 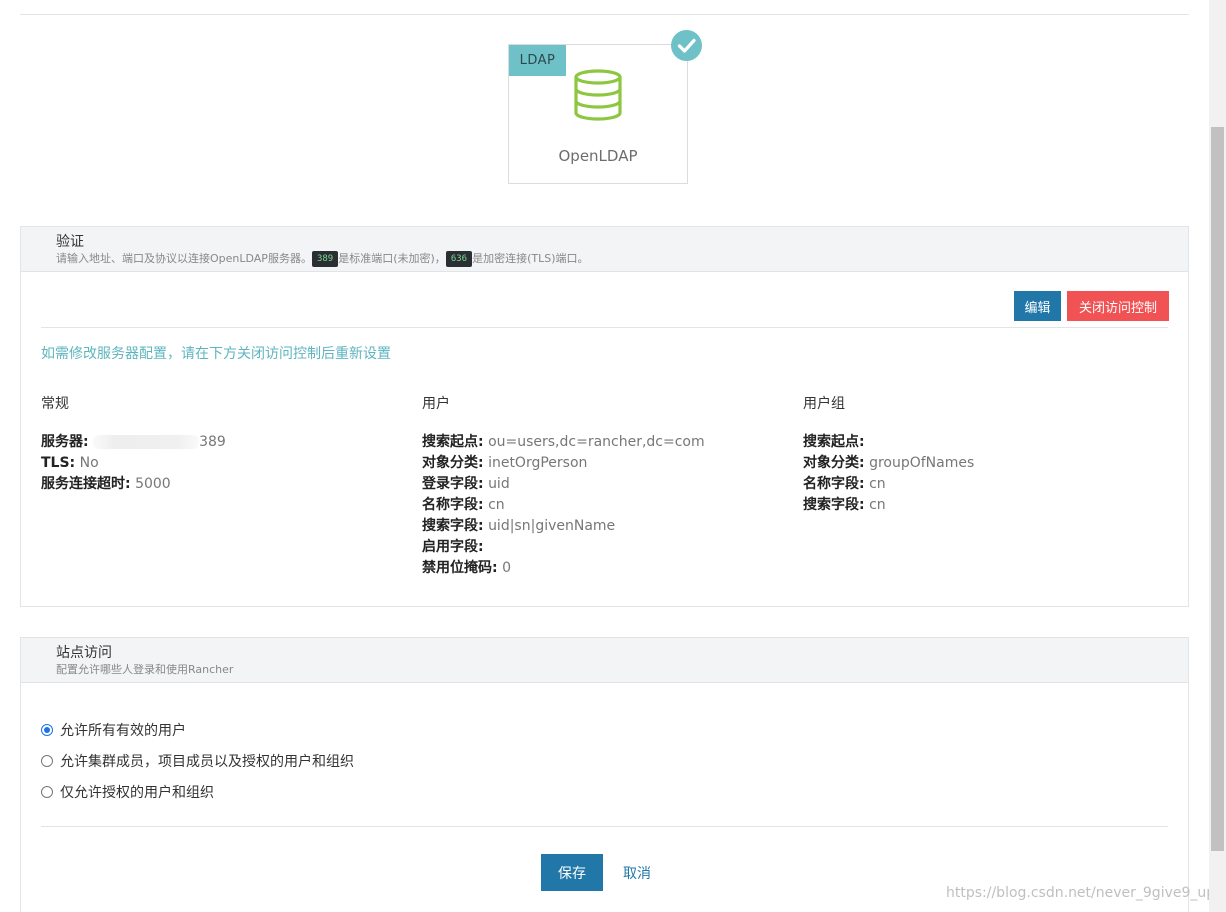 I want to click on user-search-base-row: 搜索起点: ou=users,dc=rancher,dc=com, so click(x=607, y=442).